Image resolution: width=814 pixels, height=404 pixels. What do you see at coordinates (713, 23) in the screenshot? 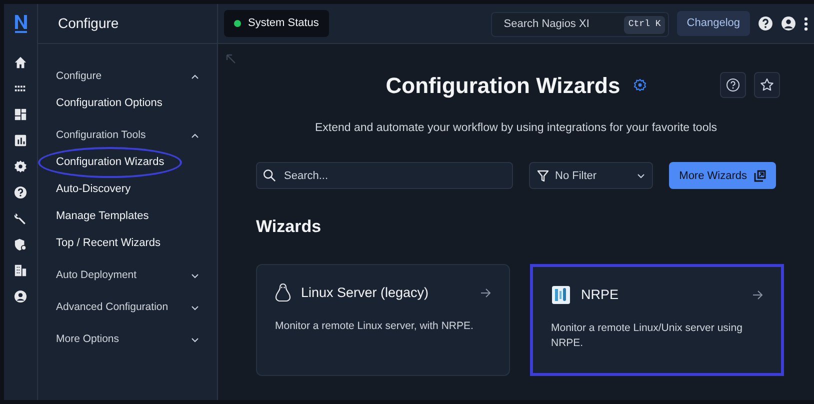
I see `changelog-button: Changelog` at bounding box center [713, 23].